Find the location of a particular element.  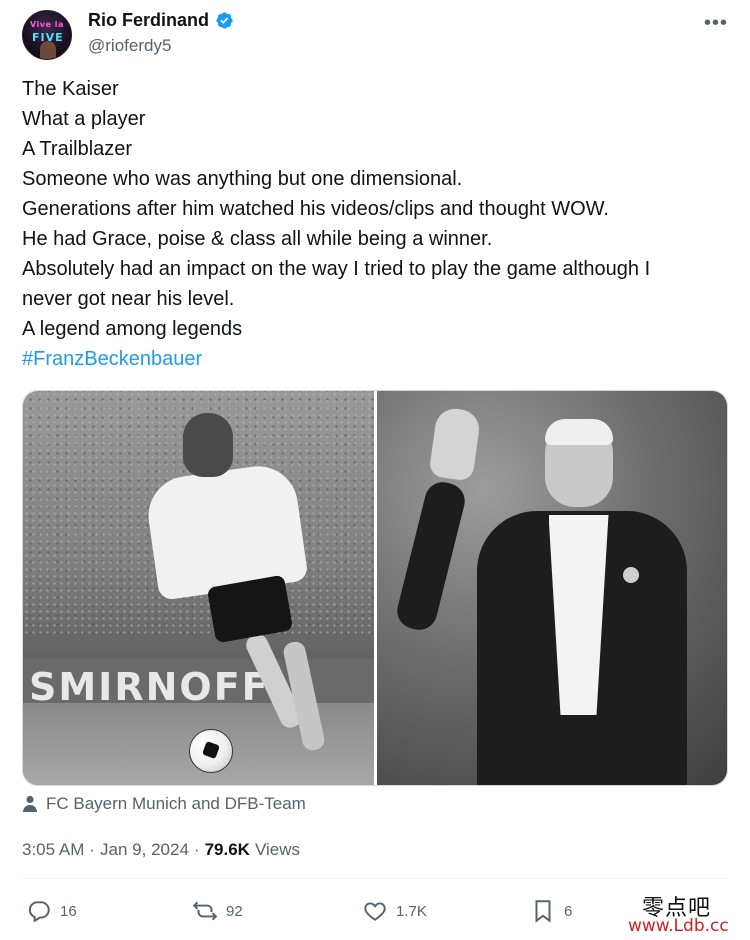

player-head is located at coordinates (208, 445).